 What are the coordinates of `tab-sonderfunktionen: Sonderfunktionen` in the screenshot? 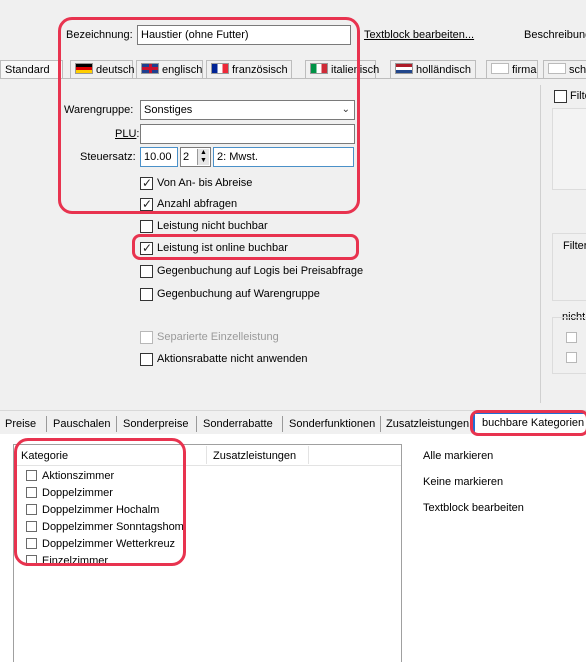 It's located at (332, 424).